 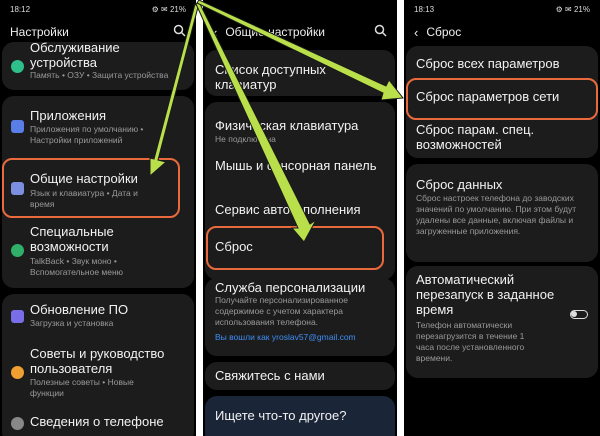 What do you see at coordinates (444, 32) in the screenshot?
I see `page-title: Сброс` at bounding box center [444, 32].